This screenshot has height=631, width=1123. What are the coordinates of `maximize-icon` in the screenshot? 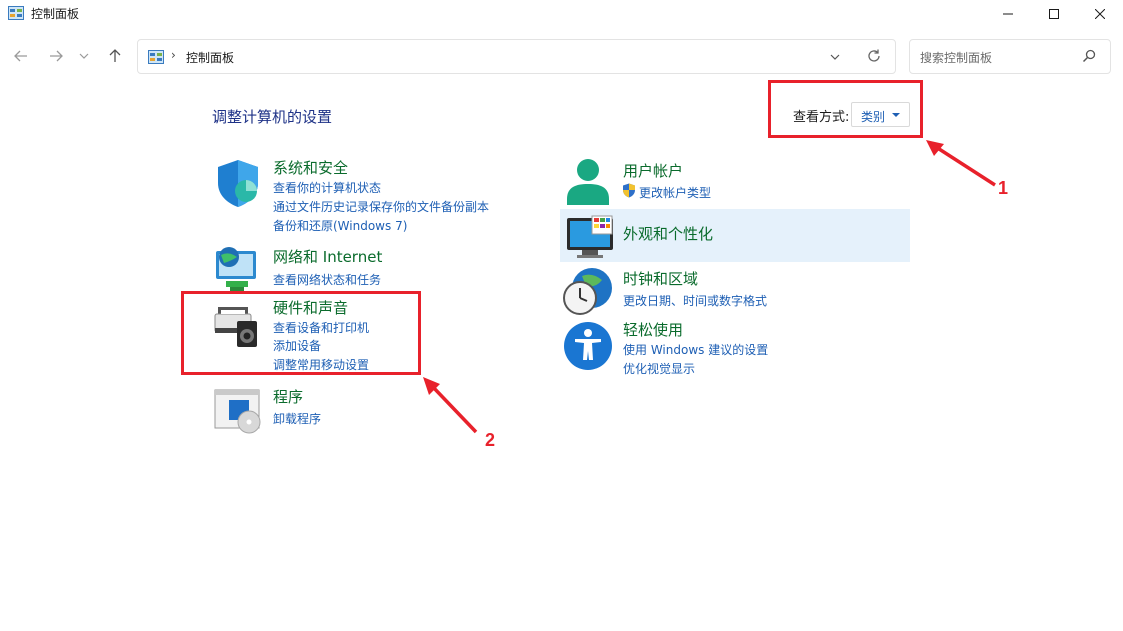 It's located at (1054, 14).